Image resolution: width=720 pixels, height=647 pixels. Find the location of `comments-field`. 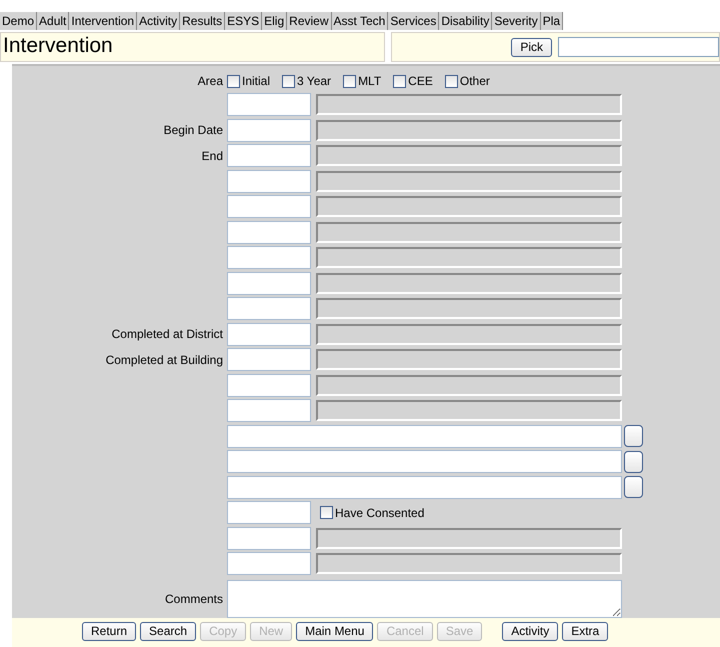

comments-field is located at coordinates (424, 599).